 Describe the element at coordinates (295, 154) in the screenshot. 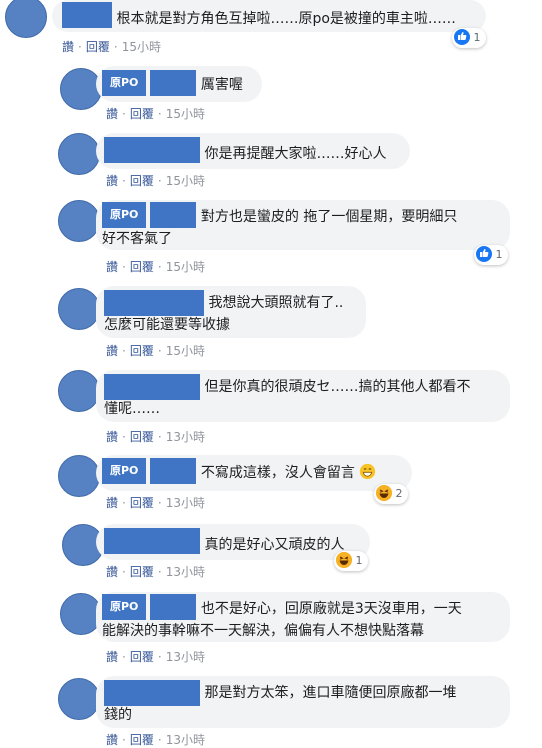

I see `comment-text: 你是再提醒大家啦……好心人` at that location.